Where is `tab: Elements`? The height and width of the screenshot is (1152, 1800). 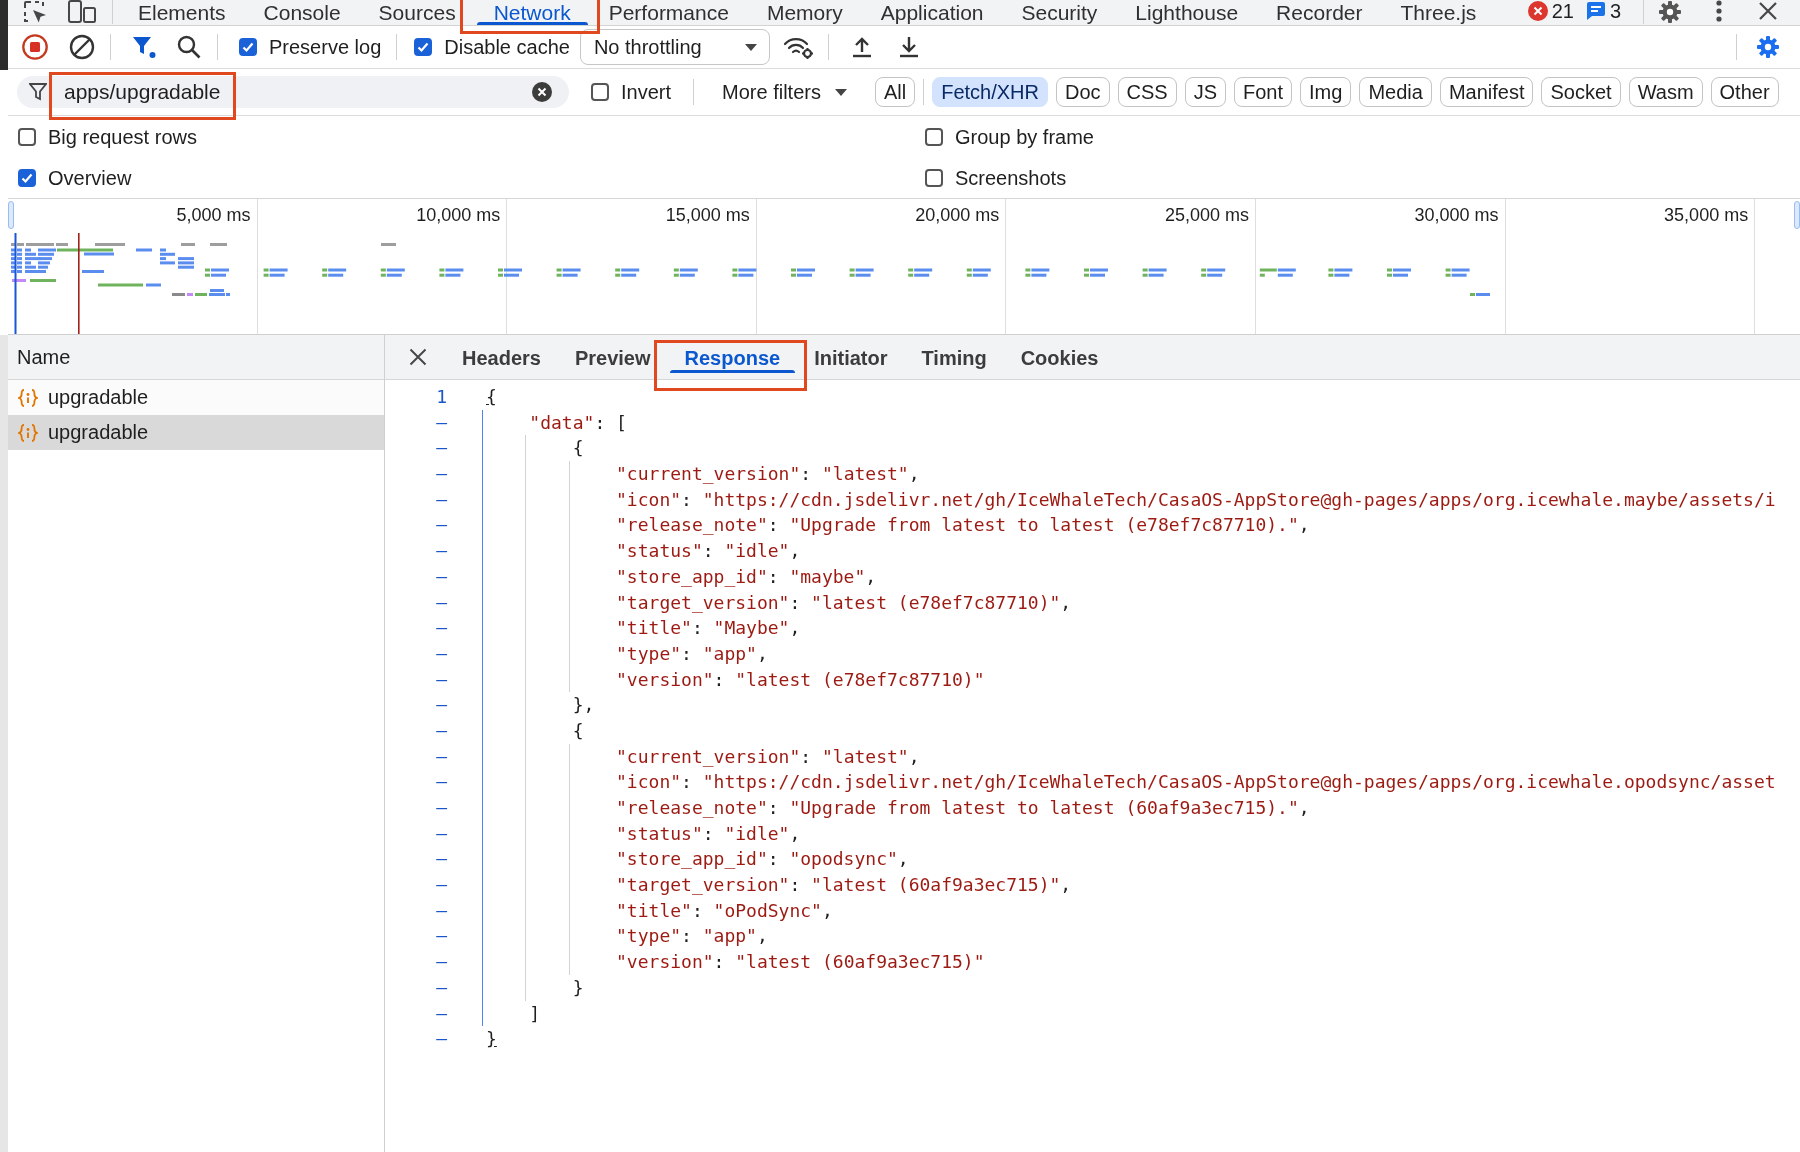 tab: Elements is located at coordinates (182, 12).